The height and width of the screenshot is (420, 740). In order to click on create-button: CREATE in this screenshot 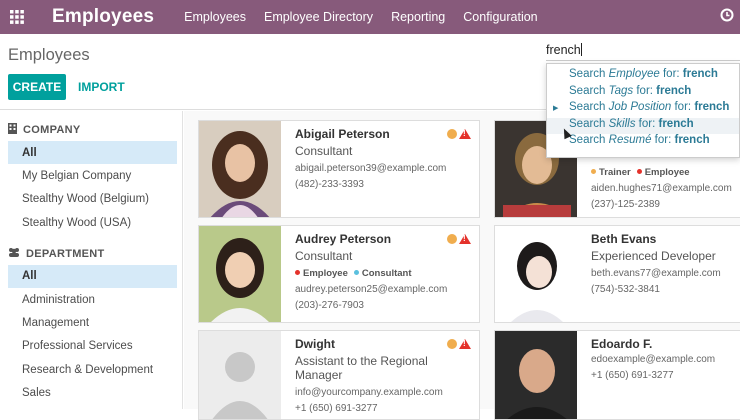, I will do `click(37, 87)`.